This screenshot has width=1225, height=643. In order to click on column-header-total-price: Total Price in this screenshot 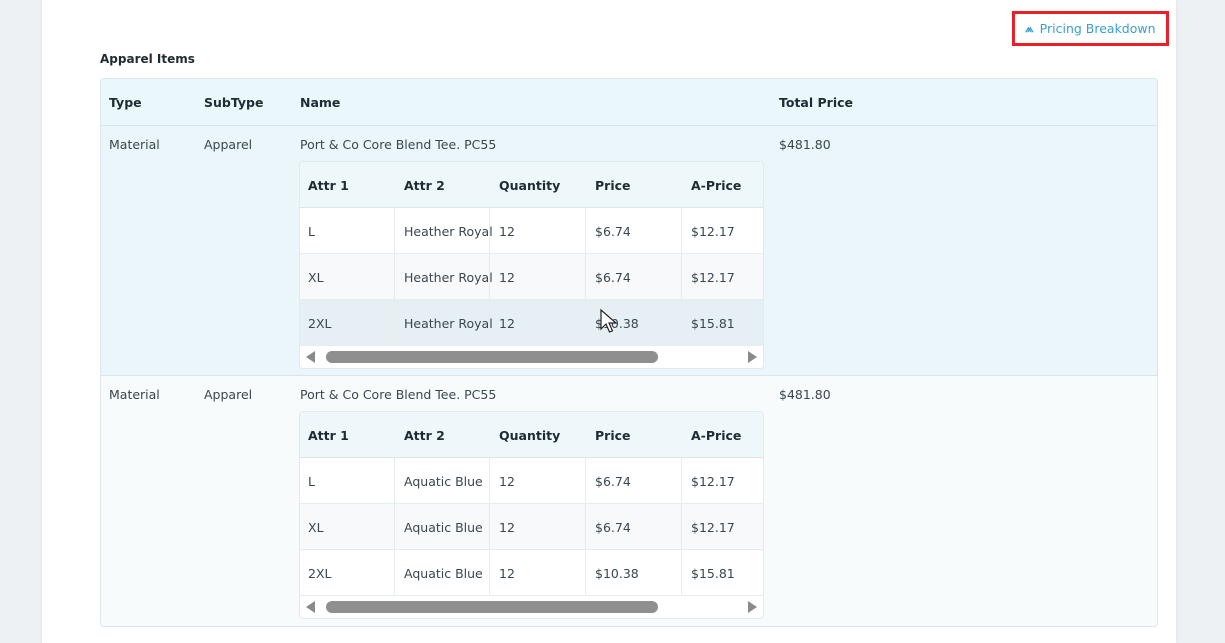, I will do `click(816, 102)`.